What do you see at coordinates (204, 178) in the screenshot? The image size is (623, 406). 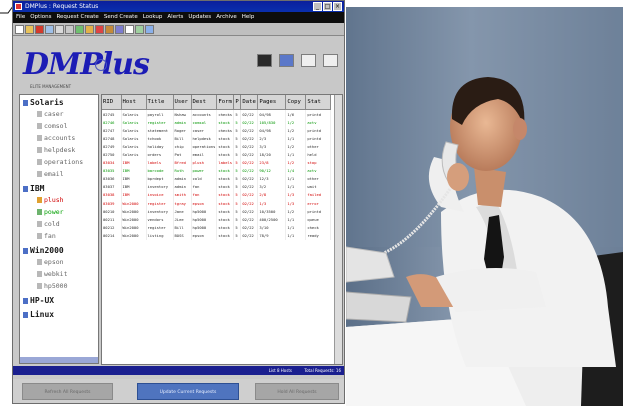 I see `table-cell: cold` at bounding box center [204, 178].